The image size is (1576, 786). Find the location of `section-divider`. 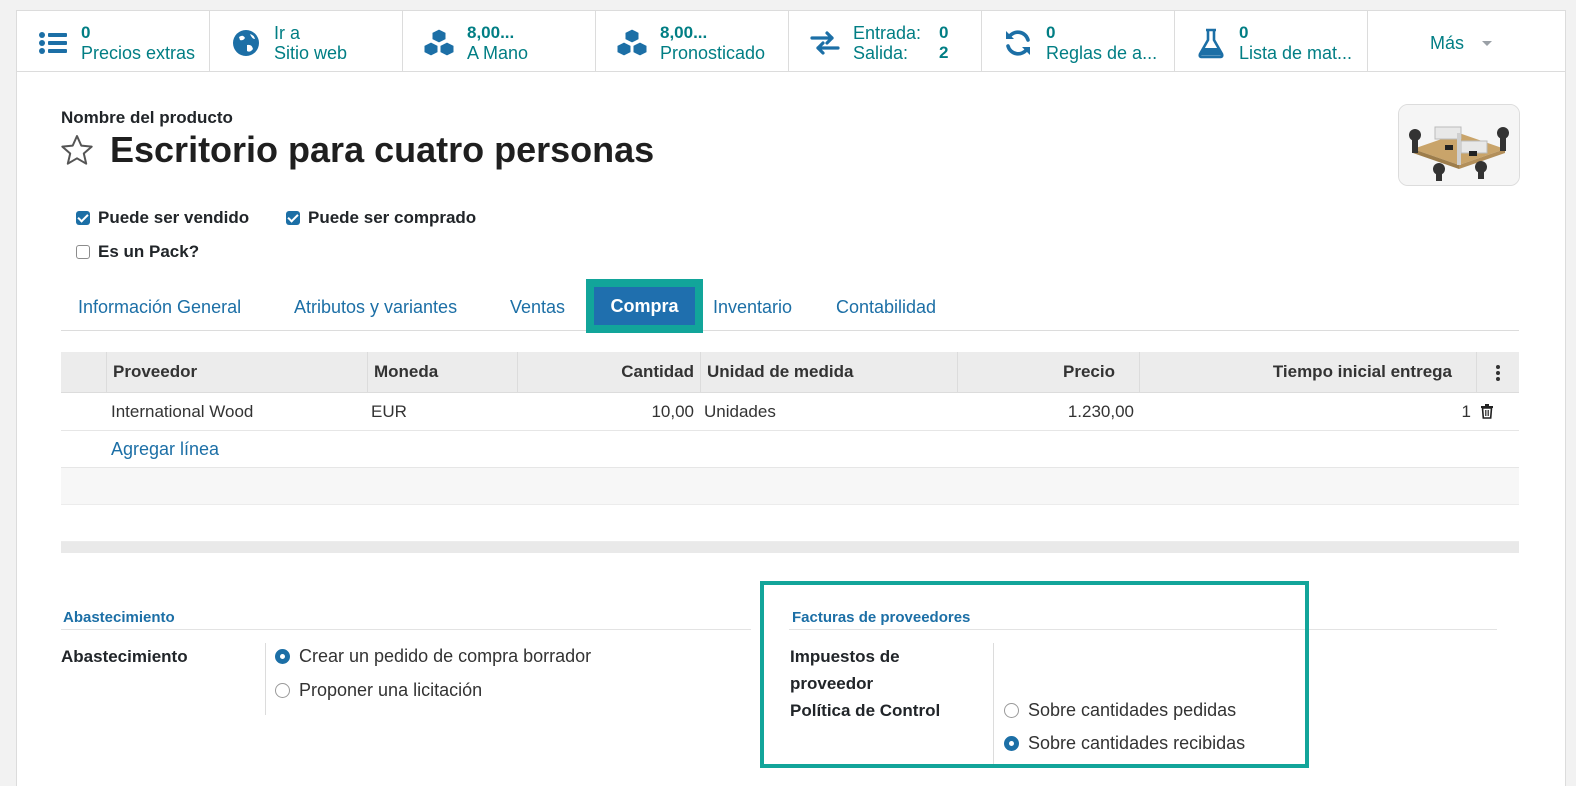

section-divider is located at coordinates (406, 629).